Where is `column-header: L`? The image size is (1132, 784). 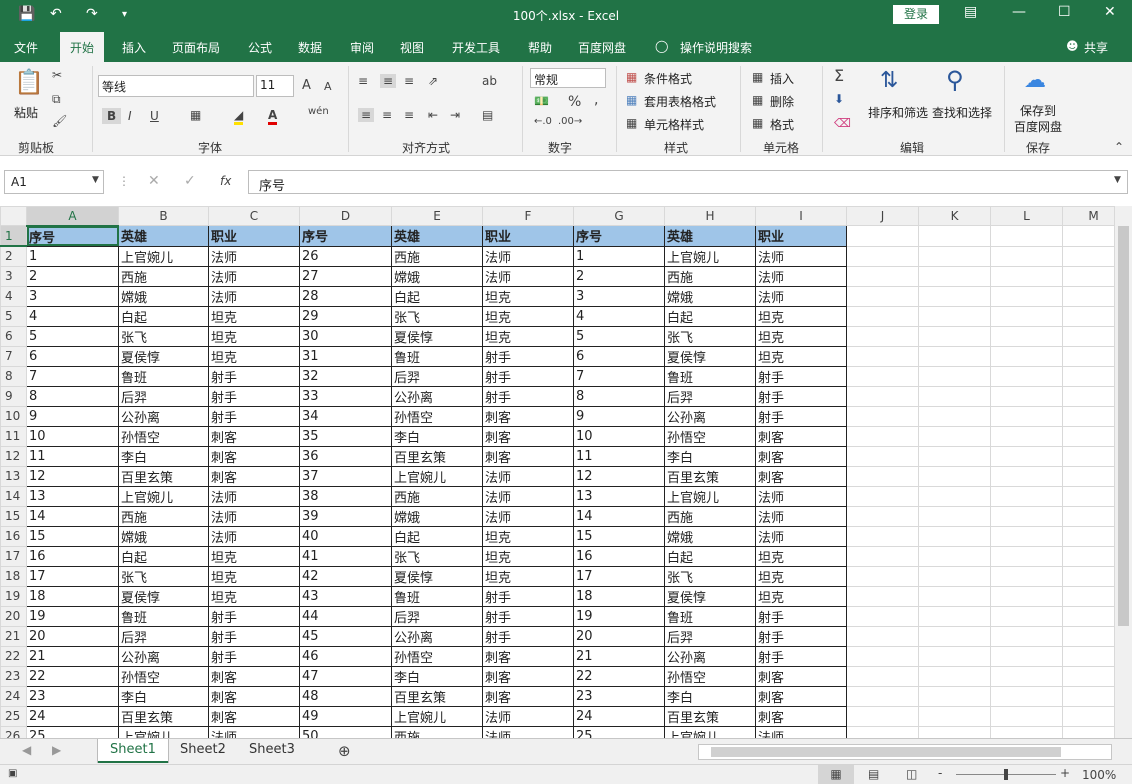
column-header: L is located at coordinates (1026, 216).